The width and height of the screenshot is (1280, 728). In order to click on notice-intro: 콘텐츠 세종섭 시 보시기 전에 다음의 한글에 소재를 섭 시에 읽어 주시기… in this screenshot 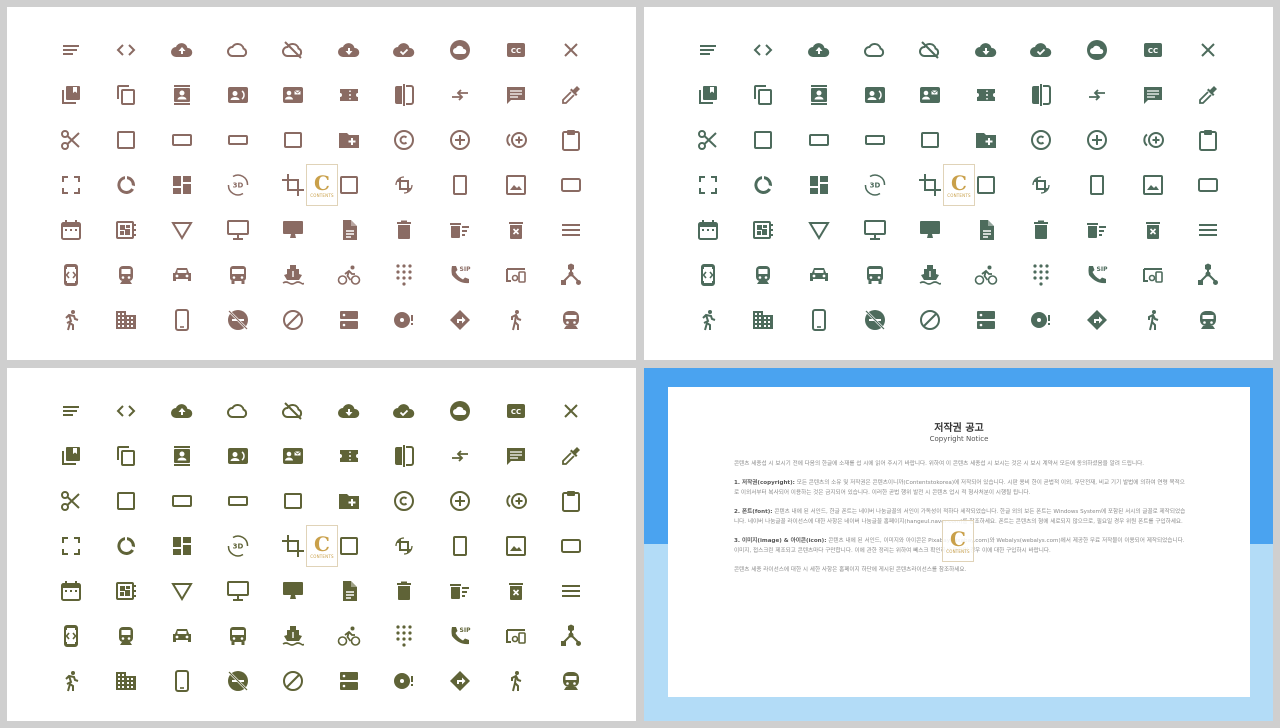, I will do `click(939, 464)`.